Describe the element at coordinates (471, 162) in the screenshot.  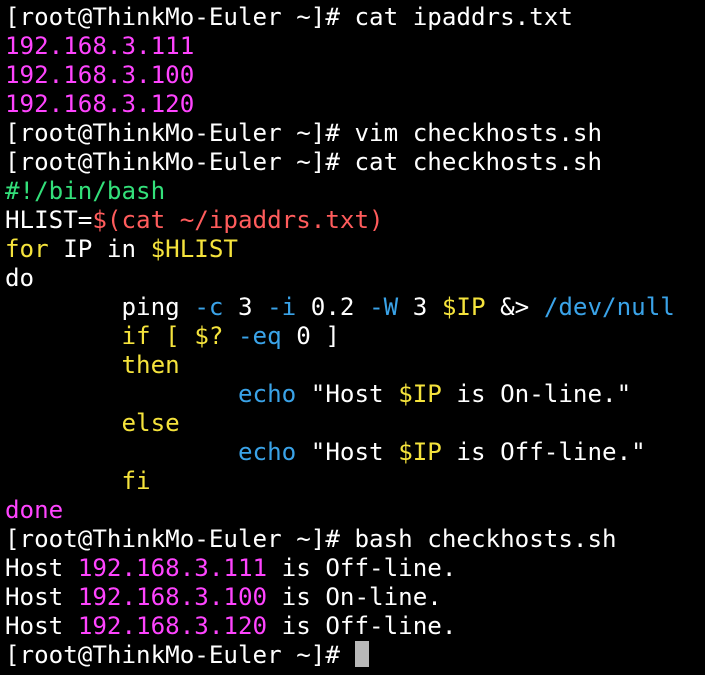
I see `command-text: cat checkhosts.sh` at that location.